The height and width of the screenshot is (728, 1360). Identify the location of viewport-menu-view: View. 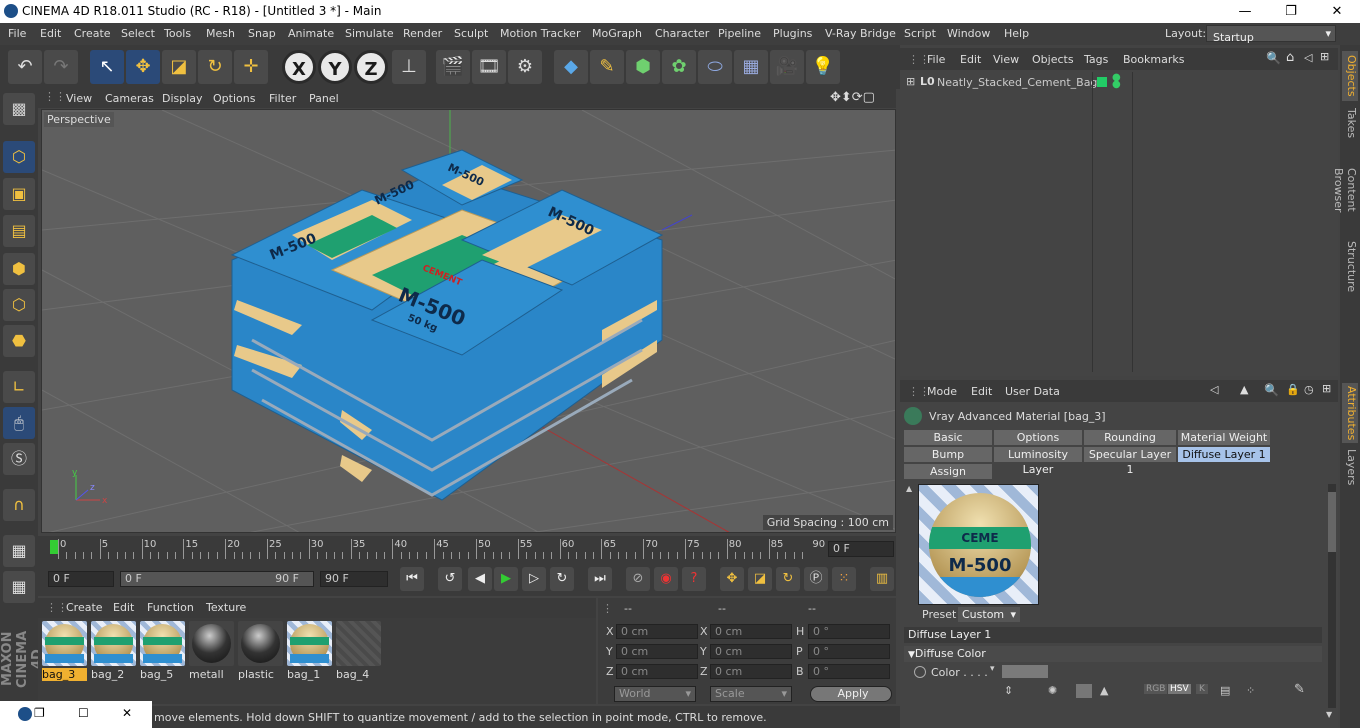
(79, 98).